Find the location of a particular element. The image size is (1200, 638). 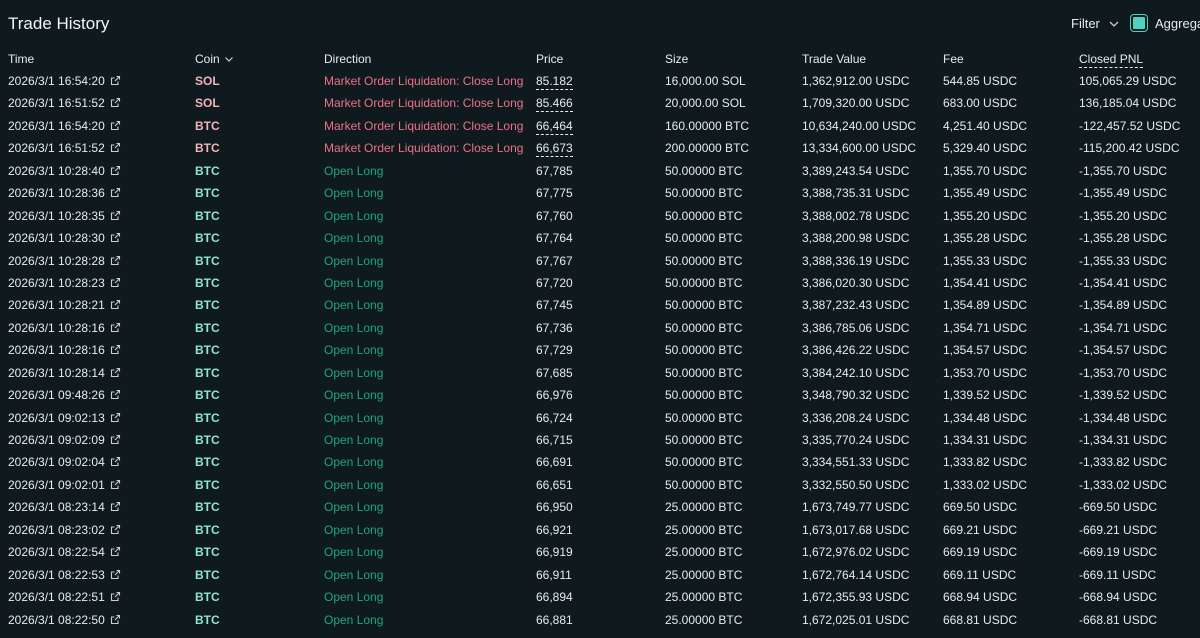

aggregate-toggle: Aggregate is located at coordinates (1165, 23).